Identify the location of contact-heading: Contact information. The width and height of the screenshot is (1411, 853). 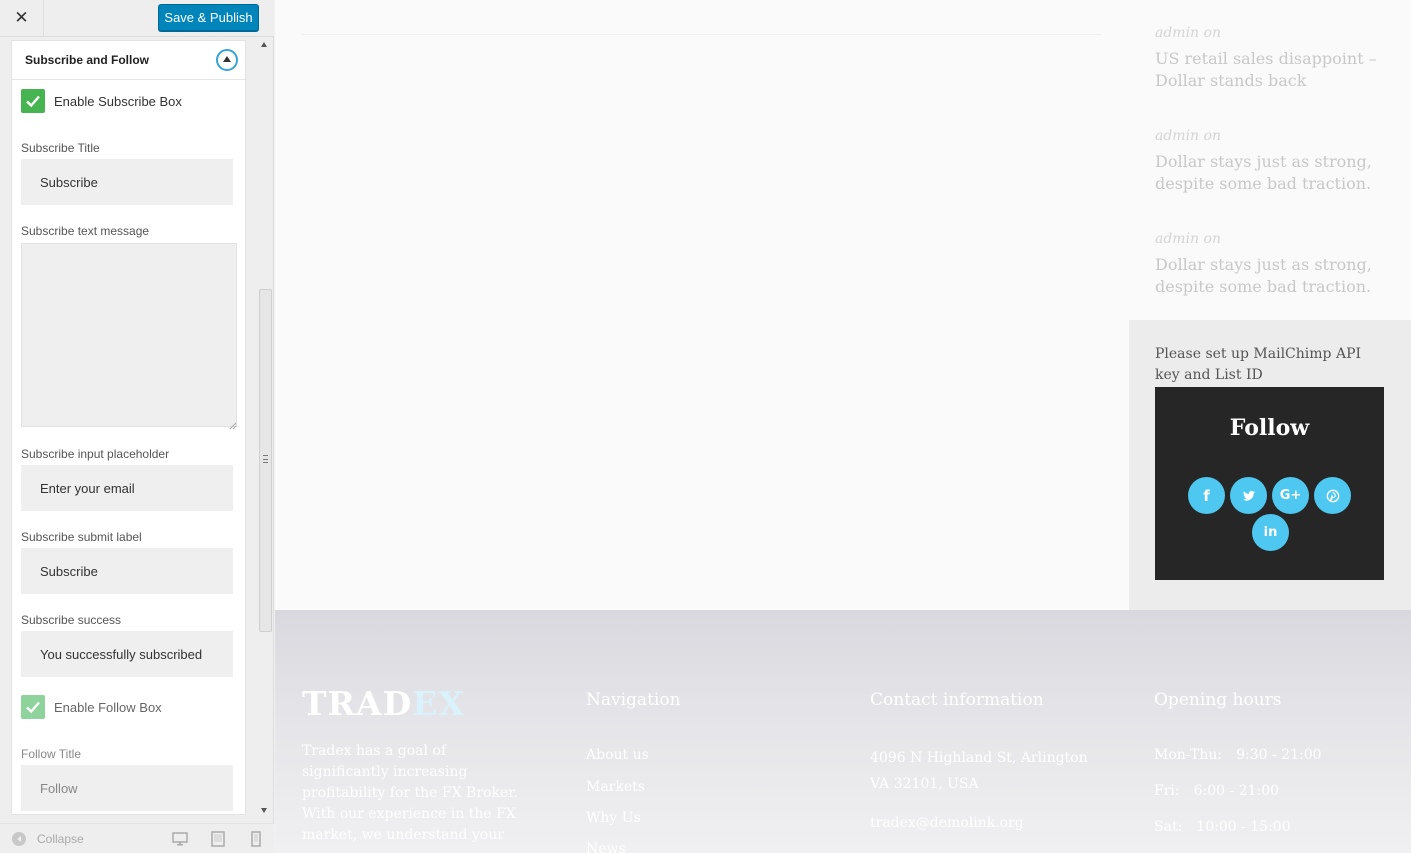
(957, 700).